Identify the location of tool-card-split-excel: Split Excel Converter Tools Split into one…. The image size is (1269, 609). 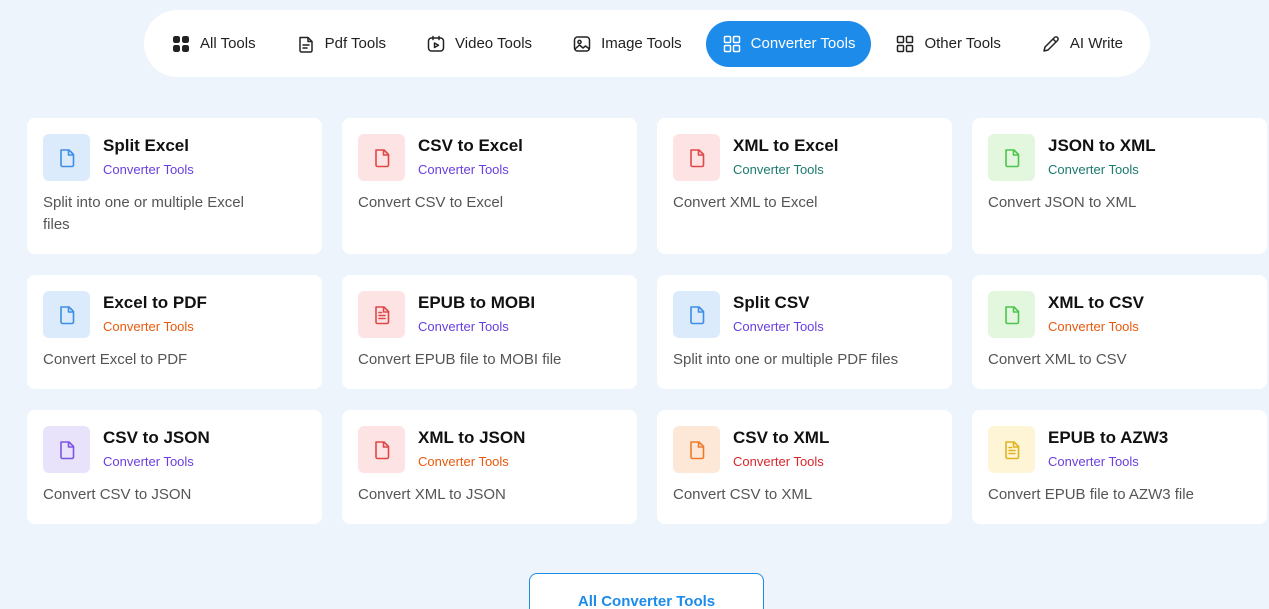
(174, 186).